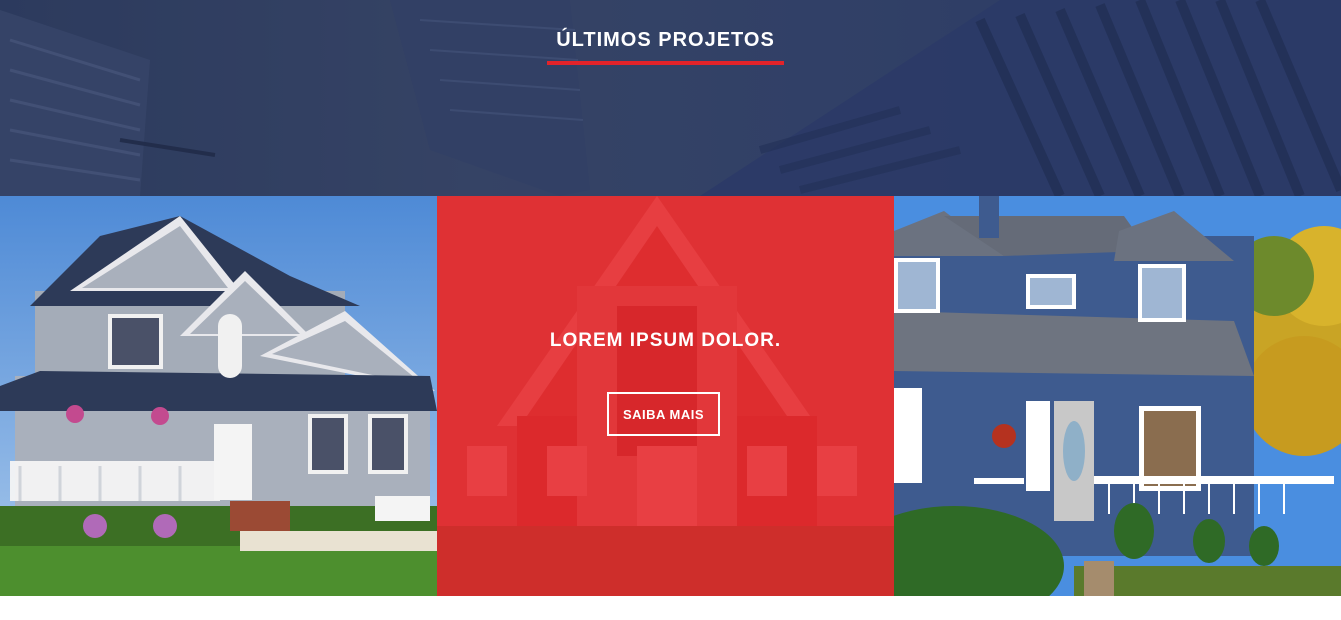 The width and height of the screenshot is (1341, 620). What do you see at coordinates (665, 63) in the screenshot?
I see `title-underline` at bounding box center [665, 63].